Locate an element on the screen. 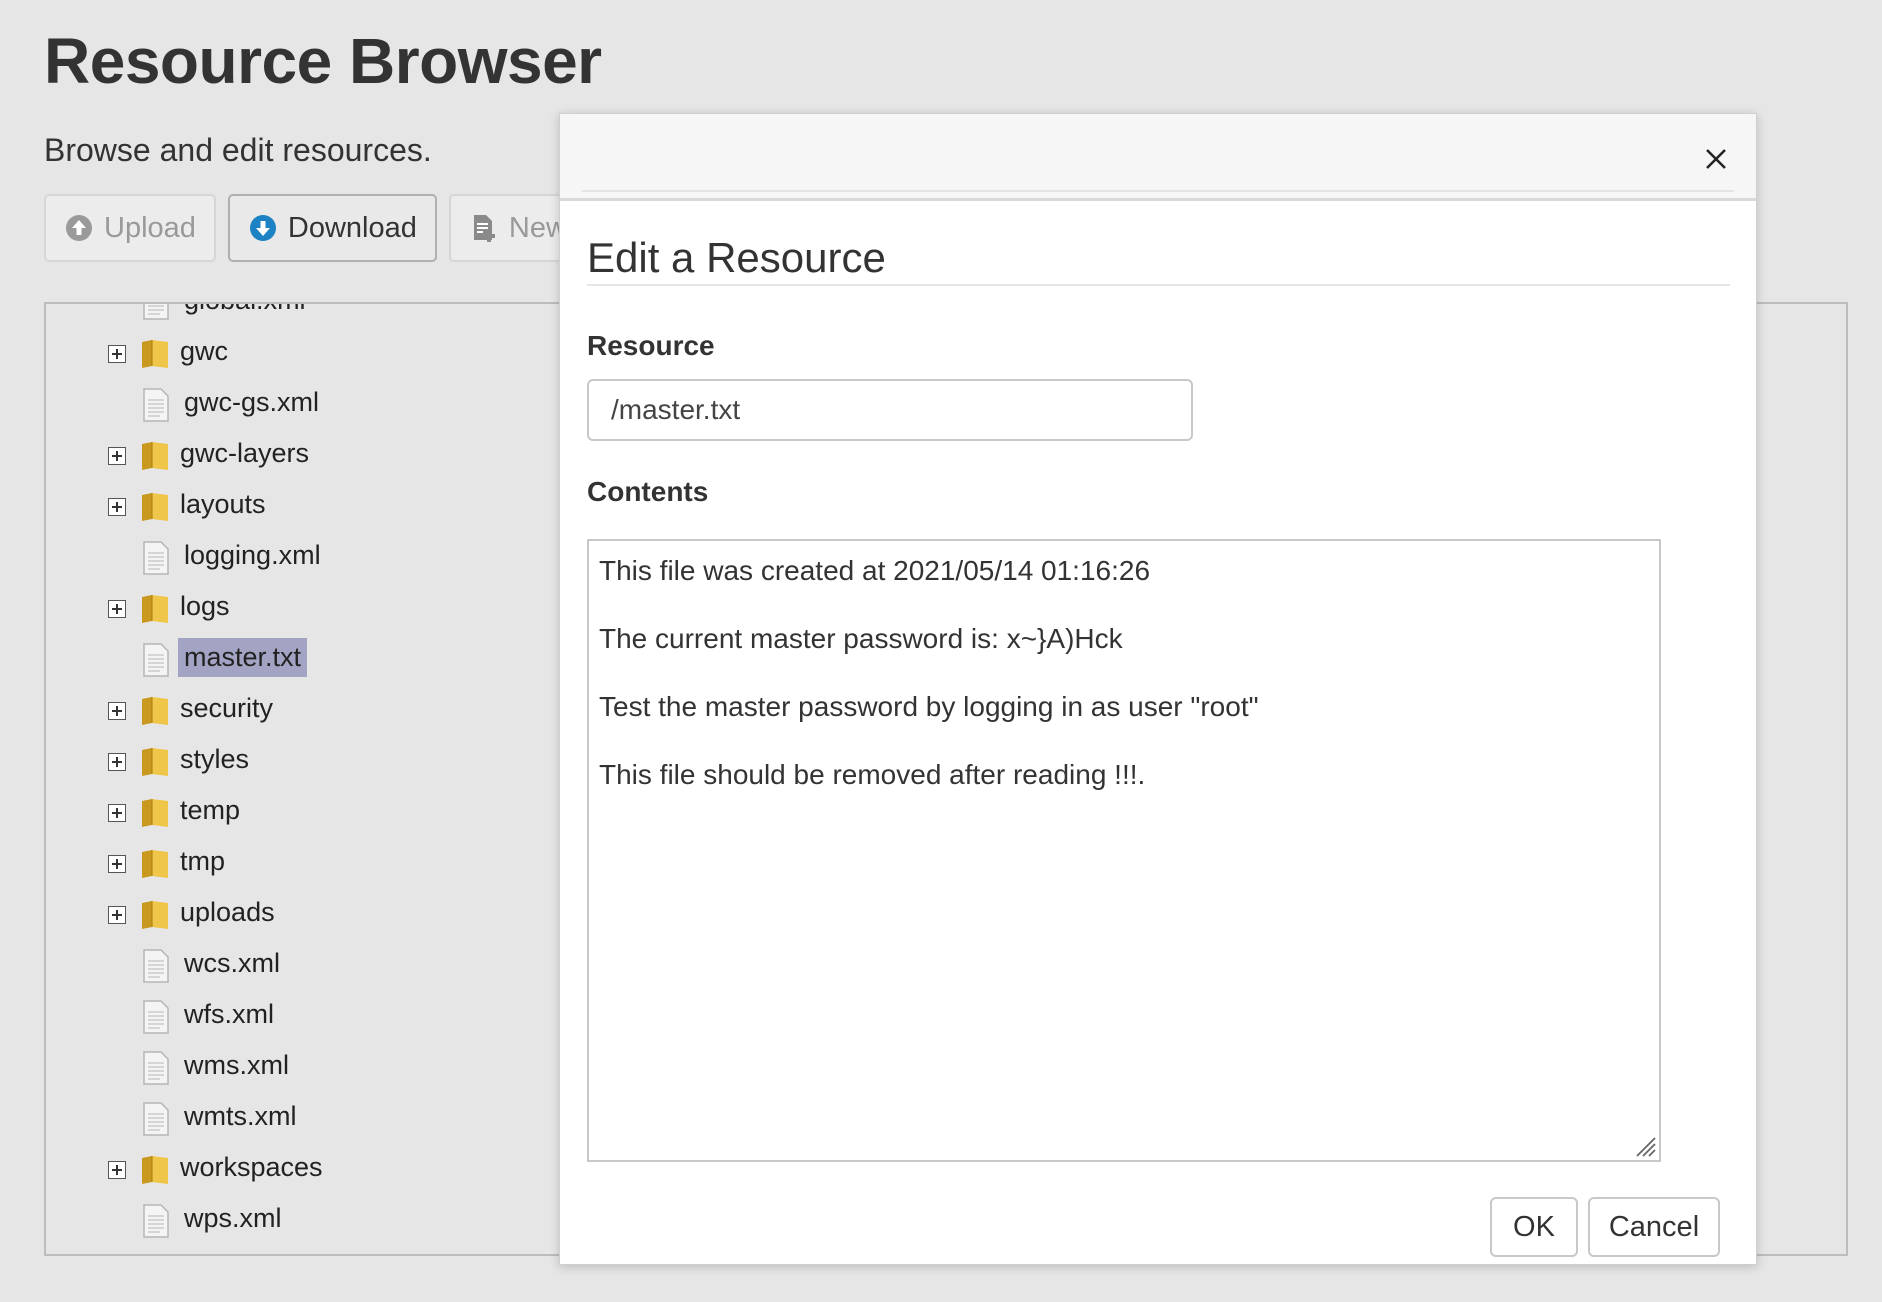 The image size is (1882, 1302). toolbar: Upload Download New is located at coordinates (315, 228).